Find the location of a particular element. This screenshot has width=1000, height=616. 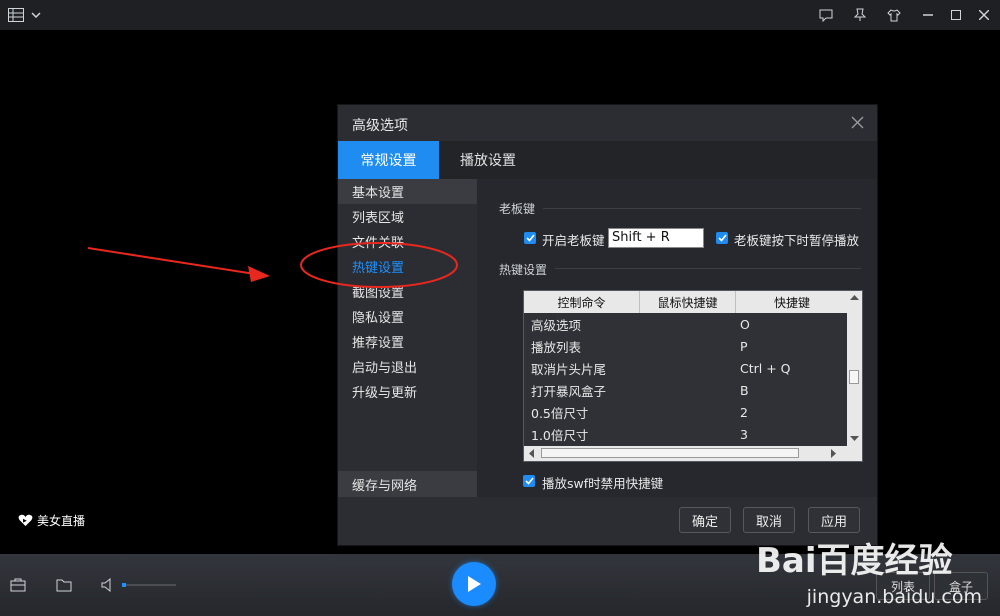

scroll-down-icon is located at coordinates (854, 439).